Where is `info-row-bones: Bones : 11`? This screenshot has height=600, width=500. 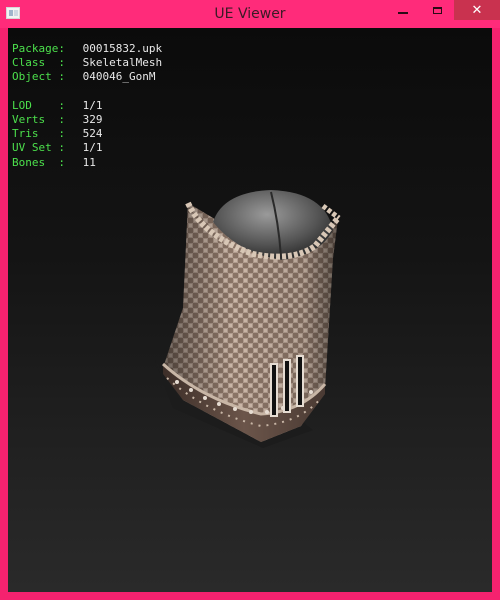 info-row-bones: Bones : 11 is located at coordinates (87, 163).